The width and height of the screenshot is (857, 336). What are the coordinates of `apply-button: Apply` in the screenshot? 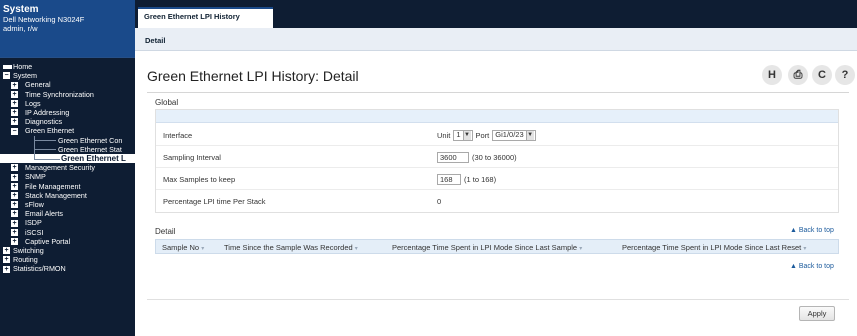 It's located at (817, 313).